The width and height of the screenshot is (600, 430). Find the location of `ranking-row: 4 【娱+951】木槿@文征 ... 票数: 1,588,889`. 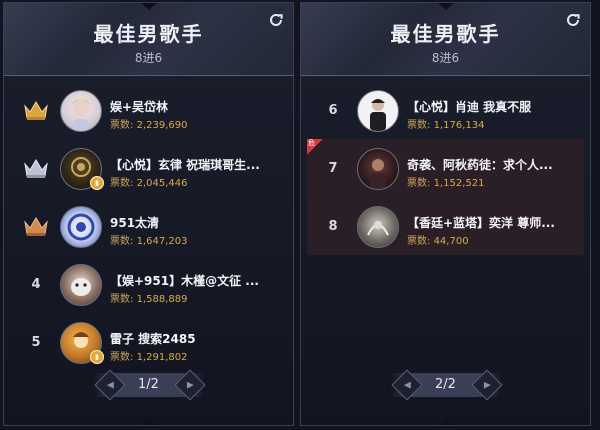

ranking-row: 4 【娱+951】木槿@文征 ... 票数: 1,588,889 is located at coordinates (148, 284).